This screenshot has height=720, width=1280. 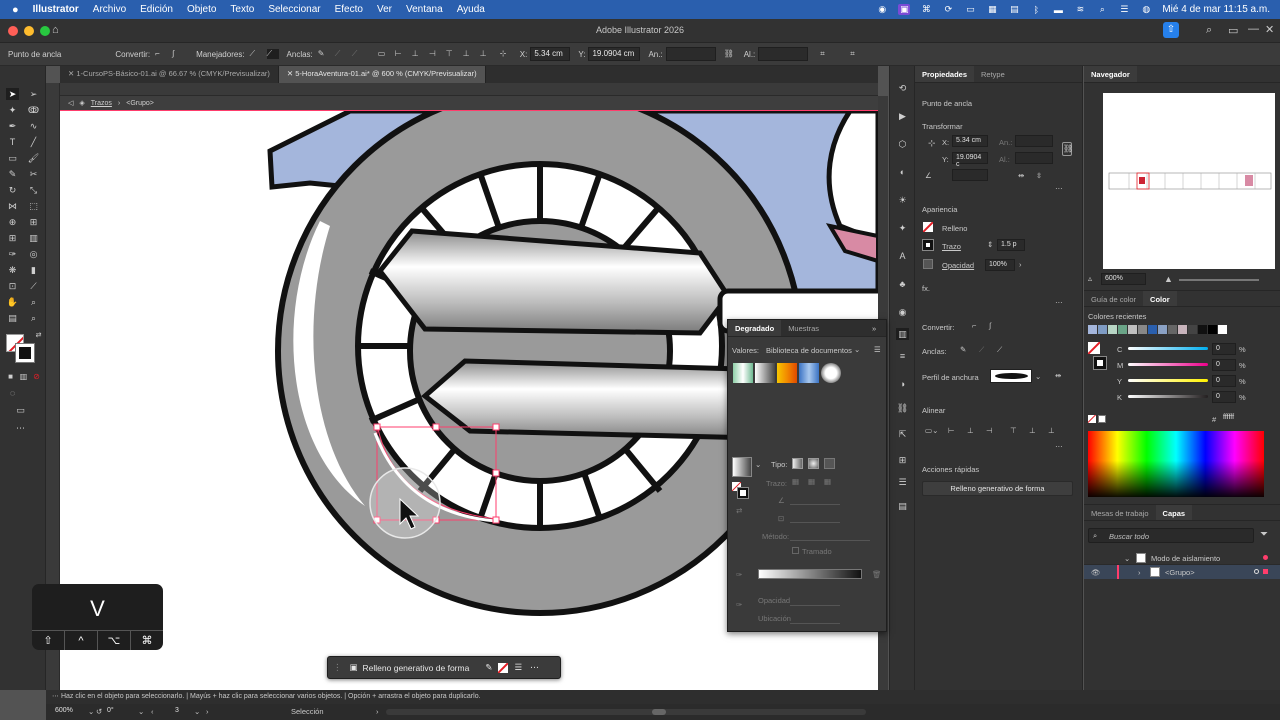 I want to click on constrain-proportions-icon: ⛓, so click(x=1067, y=149).